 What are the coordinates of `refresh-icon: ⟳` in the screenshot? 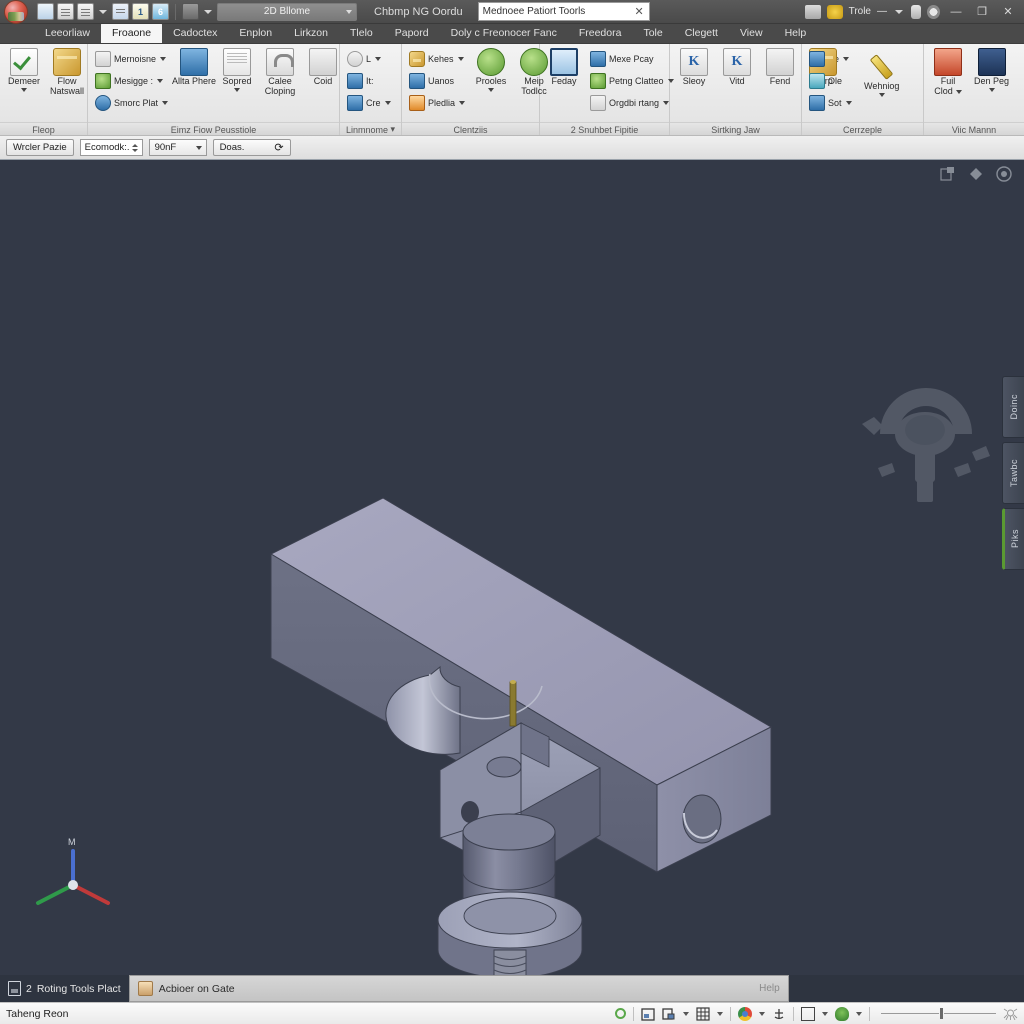 It's located at (278, 147).